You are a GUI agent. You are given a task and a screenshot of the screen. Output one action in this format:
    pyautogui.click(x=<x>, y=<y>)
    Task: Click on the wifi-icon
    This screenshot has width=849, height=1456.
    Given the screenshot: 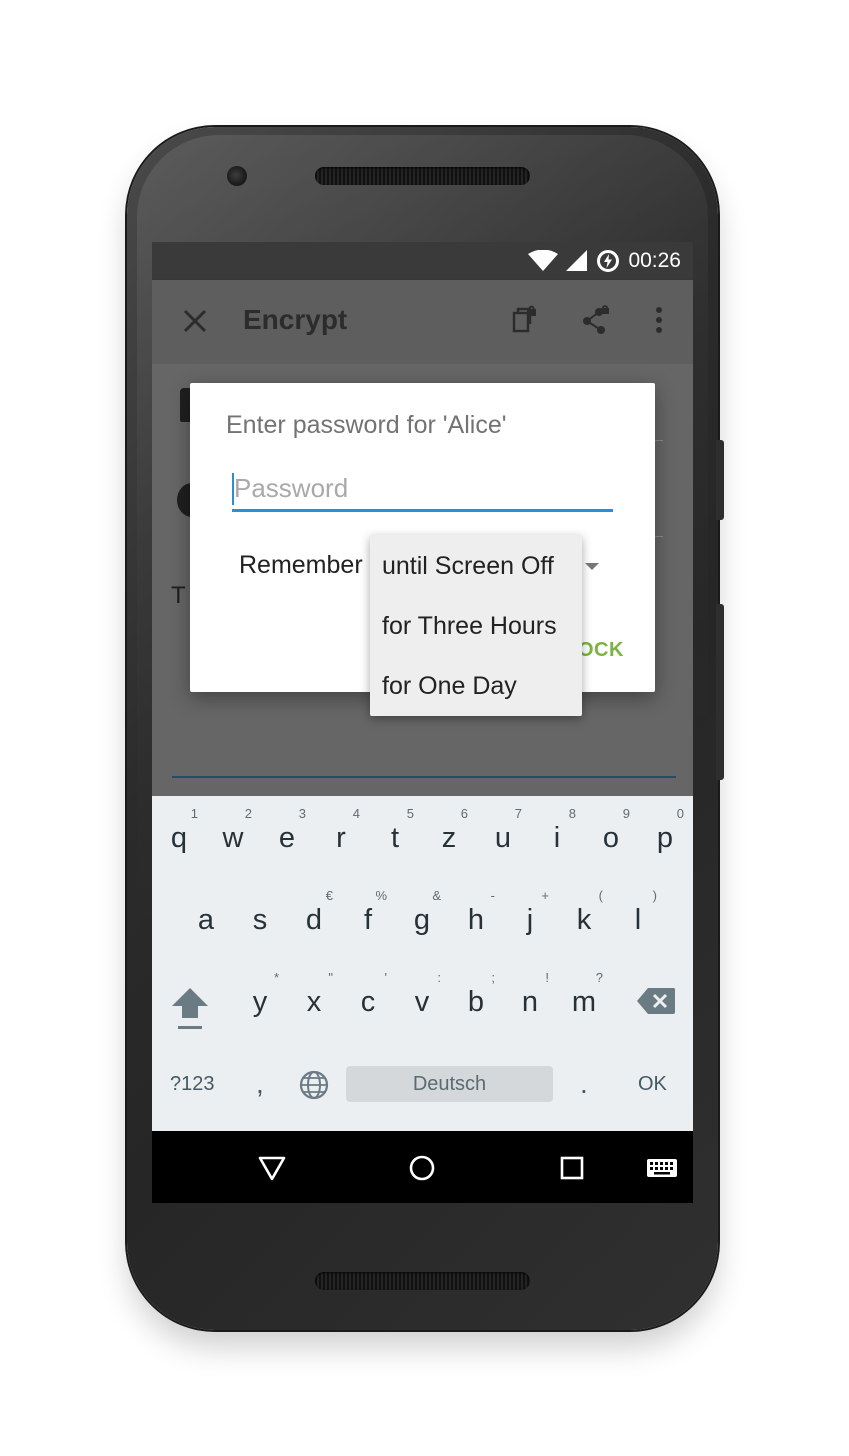 What is the action you would take?
    pyautogui.click(x=543, y=260)
    